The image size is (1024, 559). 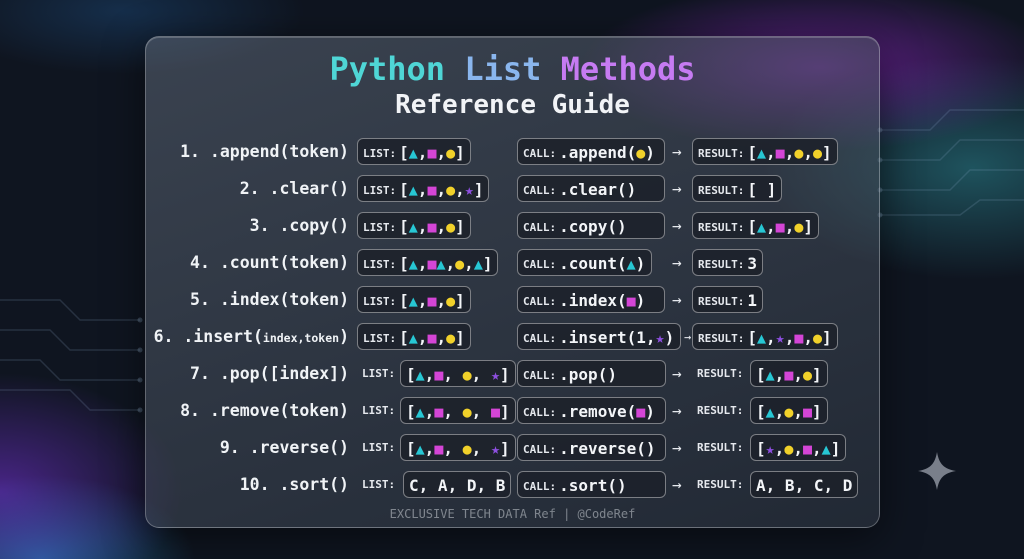 I want to click on call-value: .clear(), so click(x=598, y=189).